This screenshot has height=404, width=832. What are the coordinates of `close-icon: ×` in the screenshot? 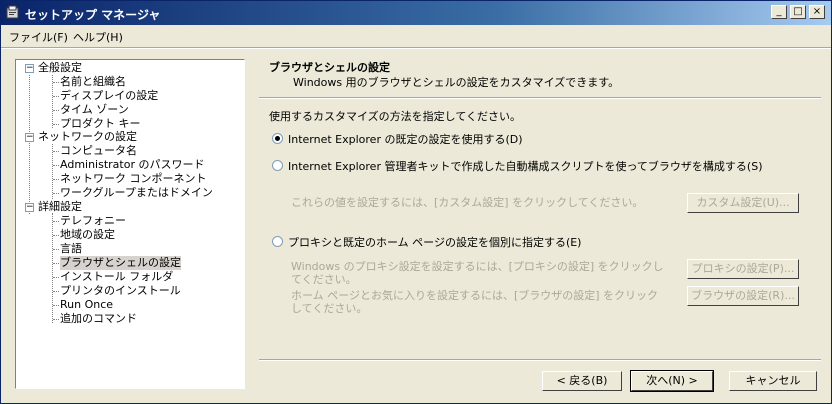 It's located at (817, 11).